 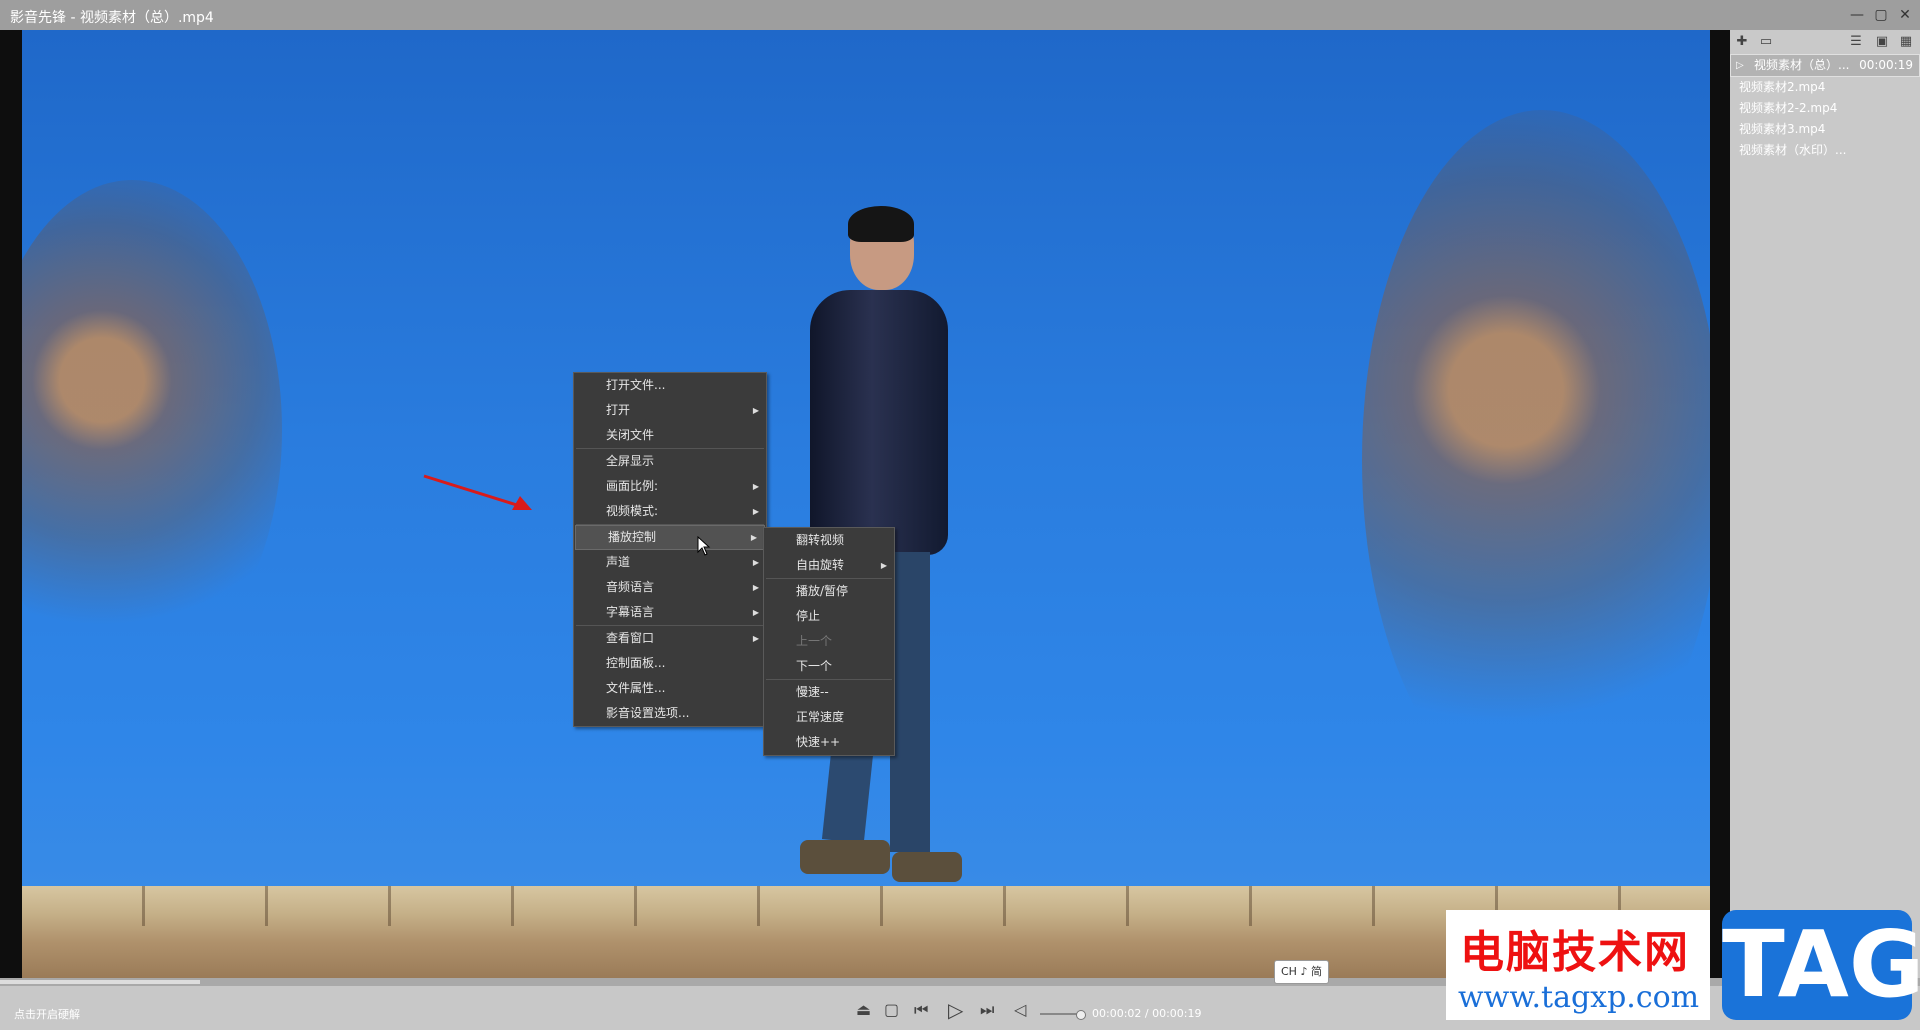 I want to click on menu-item-audio-channel: 声道 ▶, so click(x=670, y=562).